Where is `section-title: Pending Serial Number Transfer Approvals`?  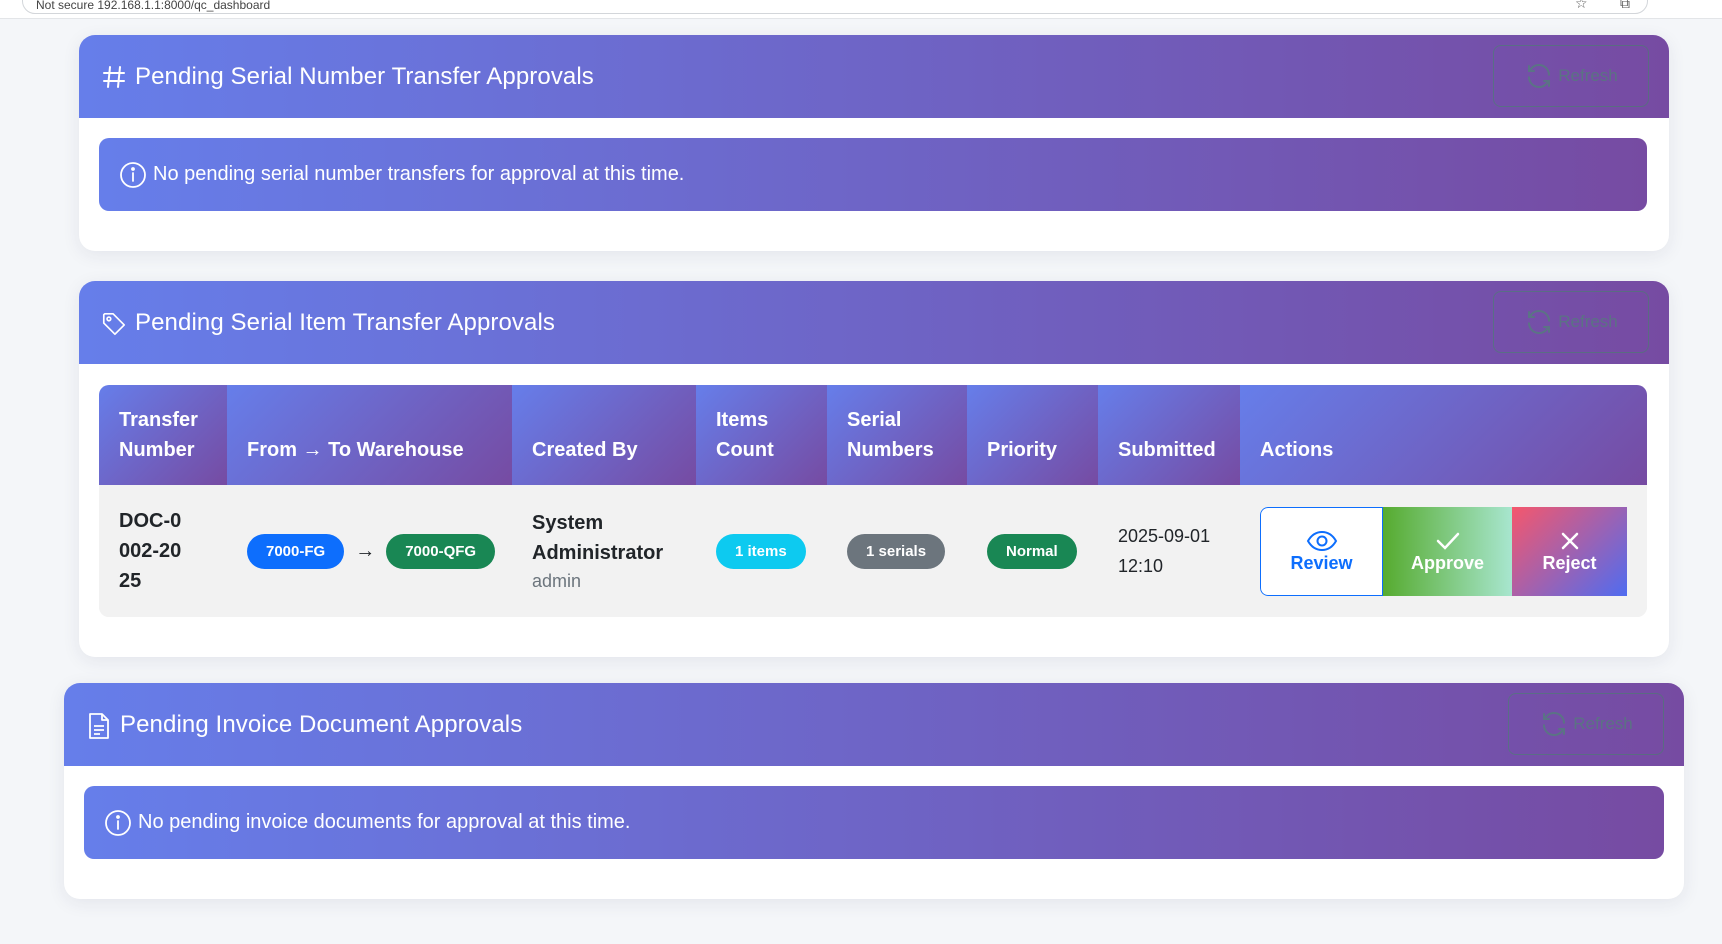
section-title: Pending Serial Number Transfer Approvals is located at coordinates (364, 76).